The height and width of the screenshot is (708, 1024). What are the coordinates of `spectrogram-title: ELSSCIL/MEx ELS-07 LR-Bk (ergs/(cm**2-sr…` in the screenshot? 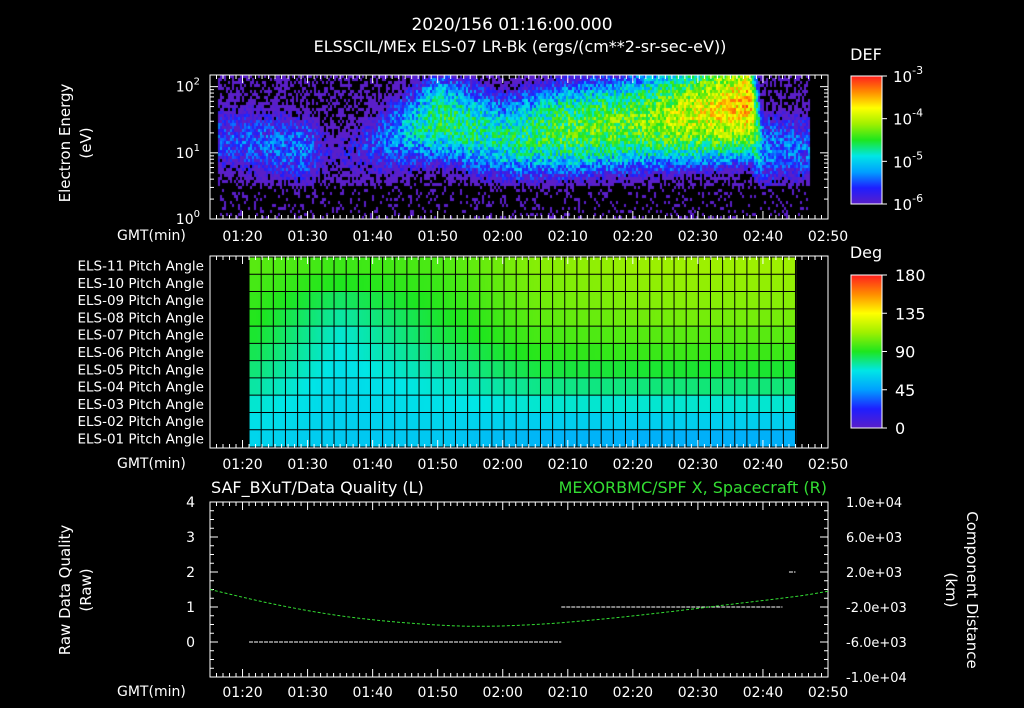 It's located at (520, 46).